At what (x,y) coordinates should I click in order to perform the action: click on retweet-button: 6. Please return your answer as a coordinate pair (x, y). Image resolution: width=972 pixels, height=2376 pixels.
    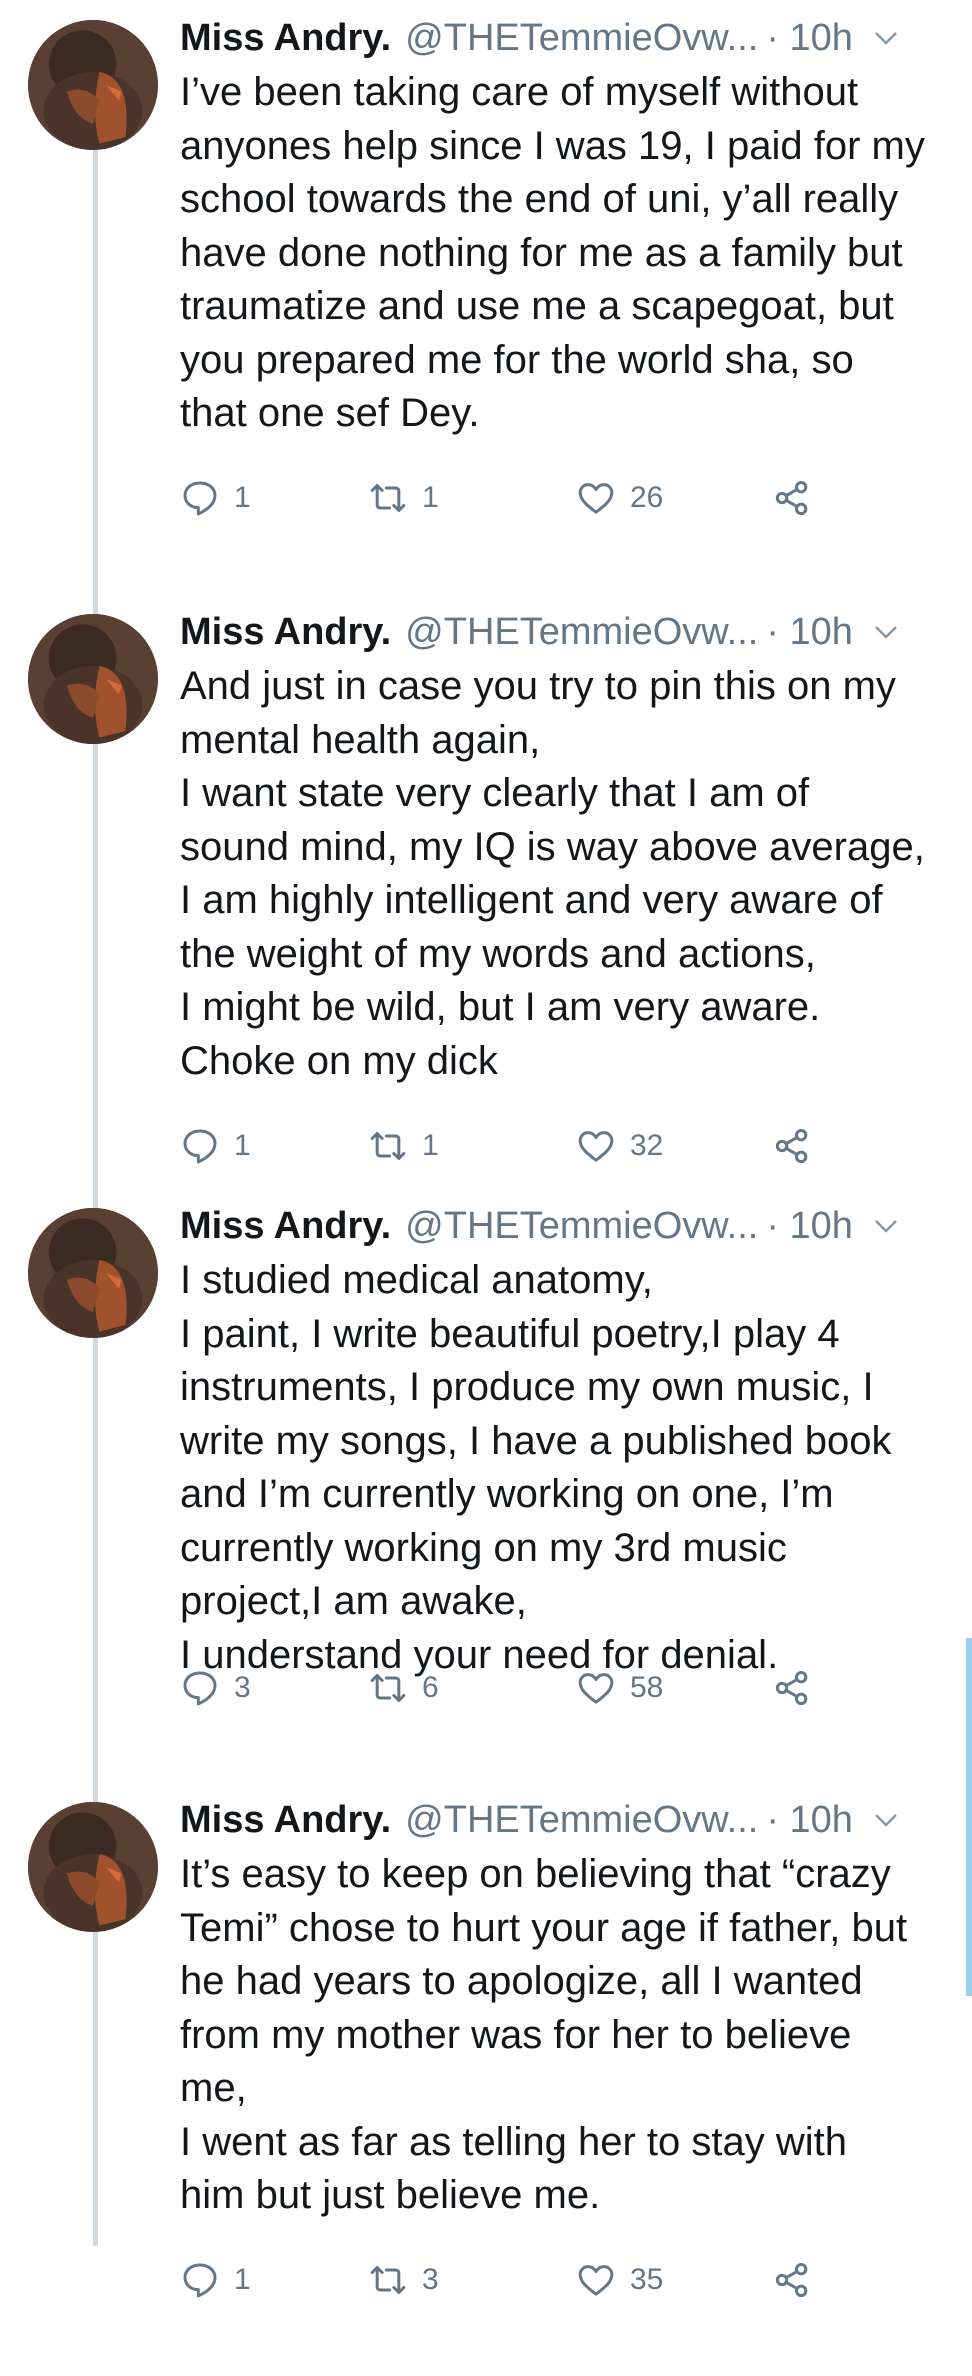
    Looking at the image, I should click on (403, 1688).